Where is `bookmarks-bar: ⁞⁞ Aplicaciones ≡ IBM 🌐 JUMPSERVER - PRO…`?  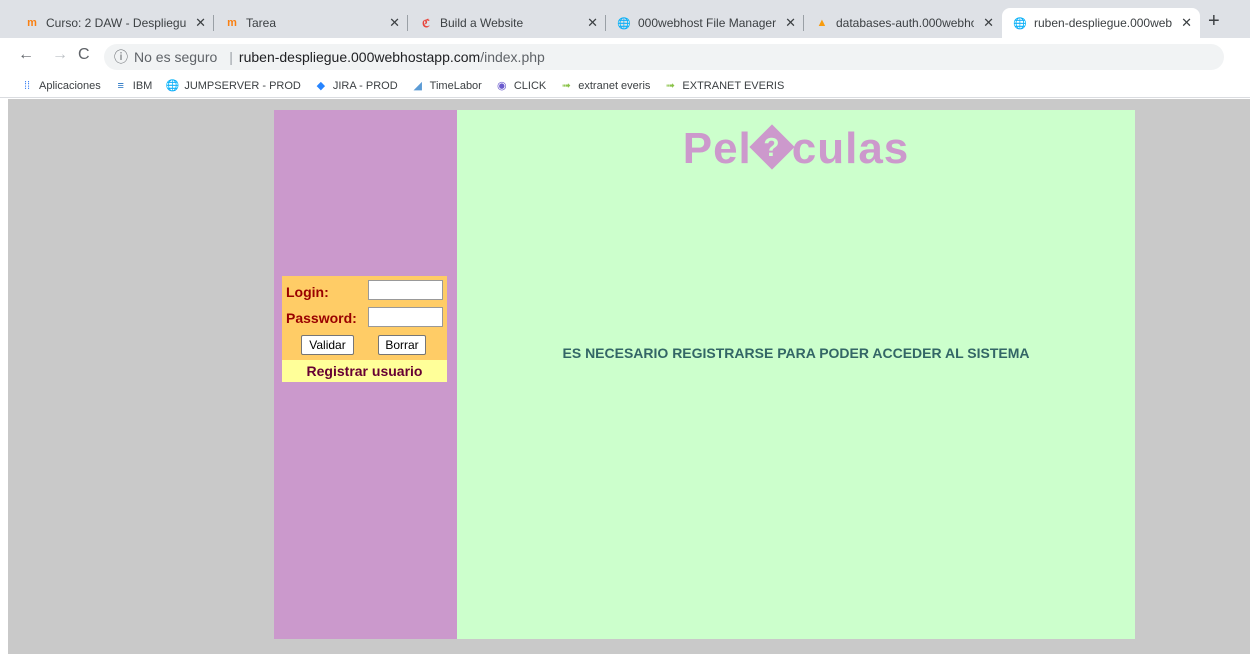
bookmarks-bar: ⁞⁞ Aplicaciones ≡ IBM 🌐 JUMPSERVER - PRO… is located at coordinates (625, 86).